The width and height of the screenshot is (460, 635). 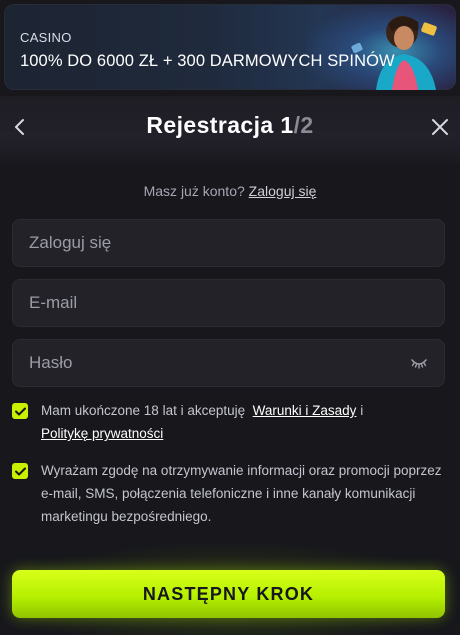 I want to click on page-title: Rejestracja 1/2, so click(x=230, y=125).